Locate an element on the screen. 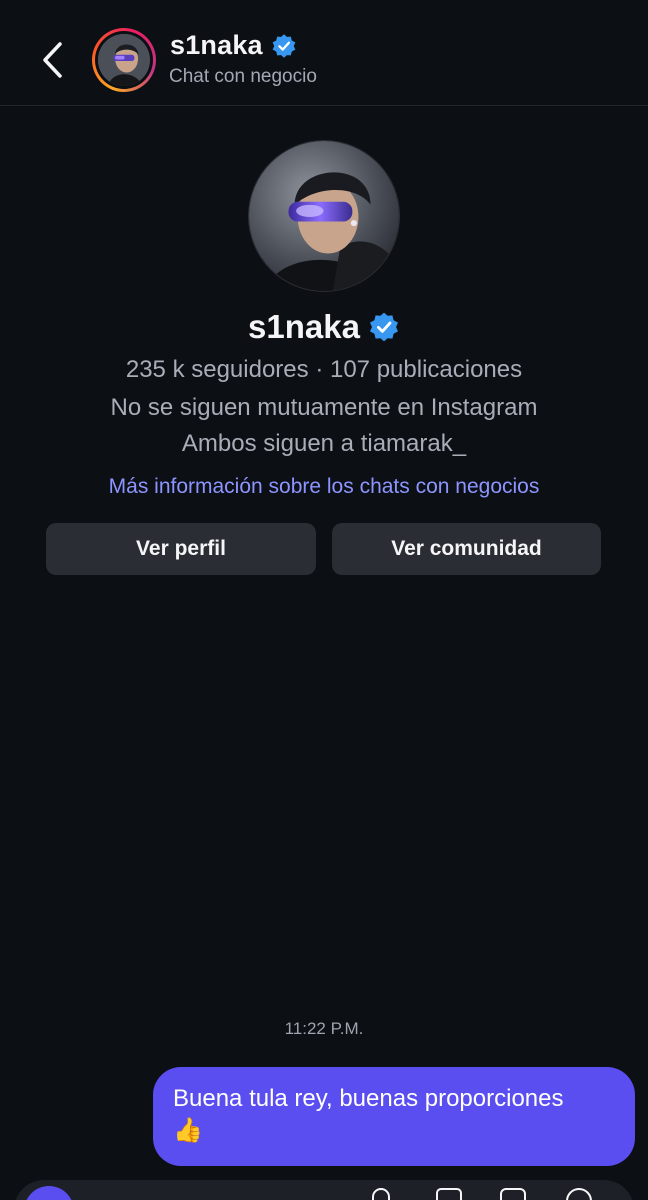 This screenshot has width=648, height=1200. composer-field is located at coordinates (324, 1190).